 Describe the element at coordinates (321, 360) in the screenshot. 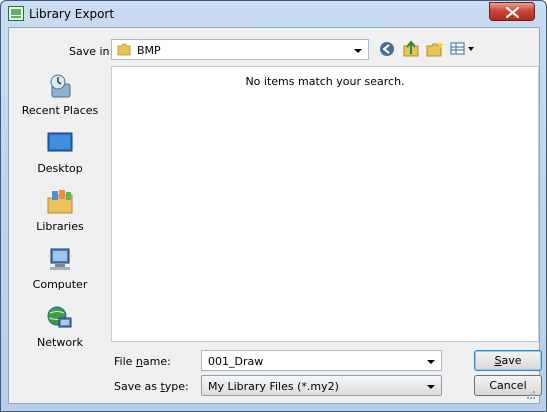

I see `file-name-input: 001_Draw` at that location.